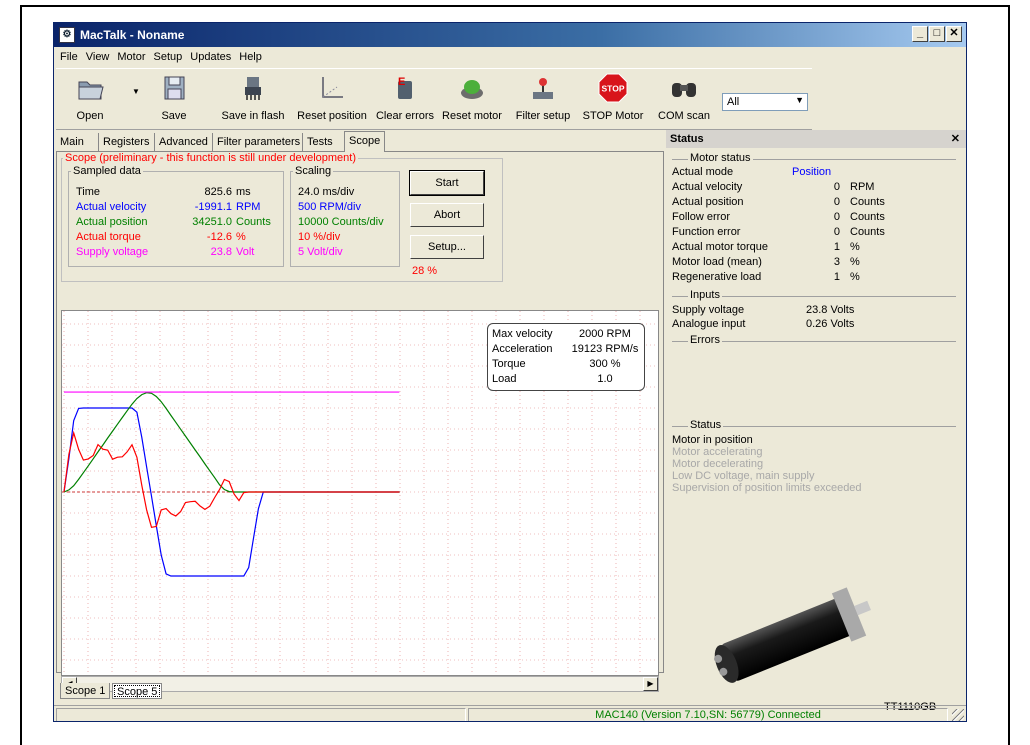 The image size is (1030, 745). What do you see at coordinates (708, 202) in the screenshot?
I see `motor-status-label: Actual position` at bounding box center [708, 202].